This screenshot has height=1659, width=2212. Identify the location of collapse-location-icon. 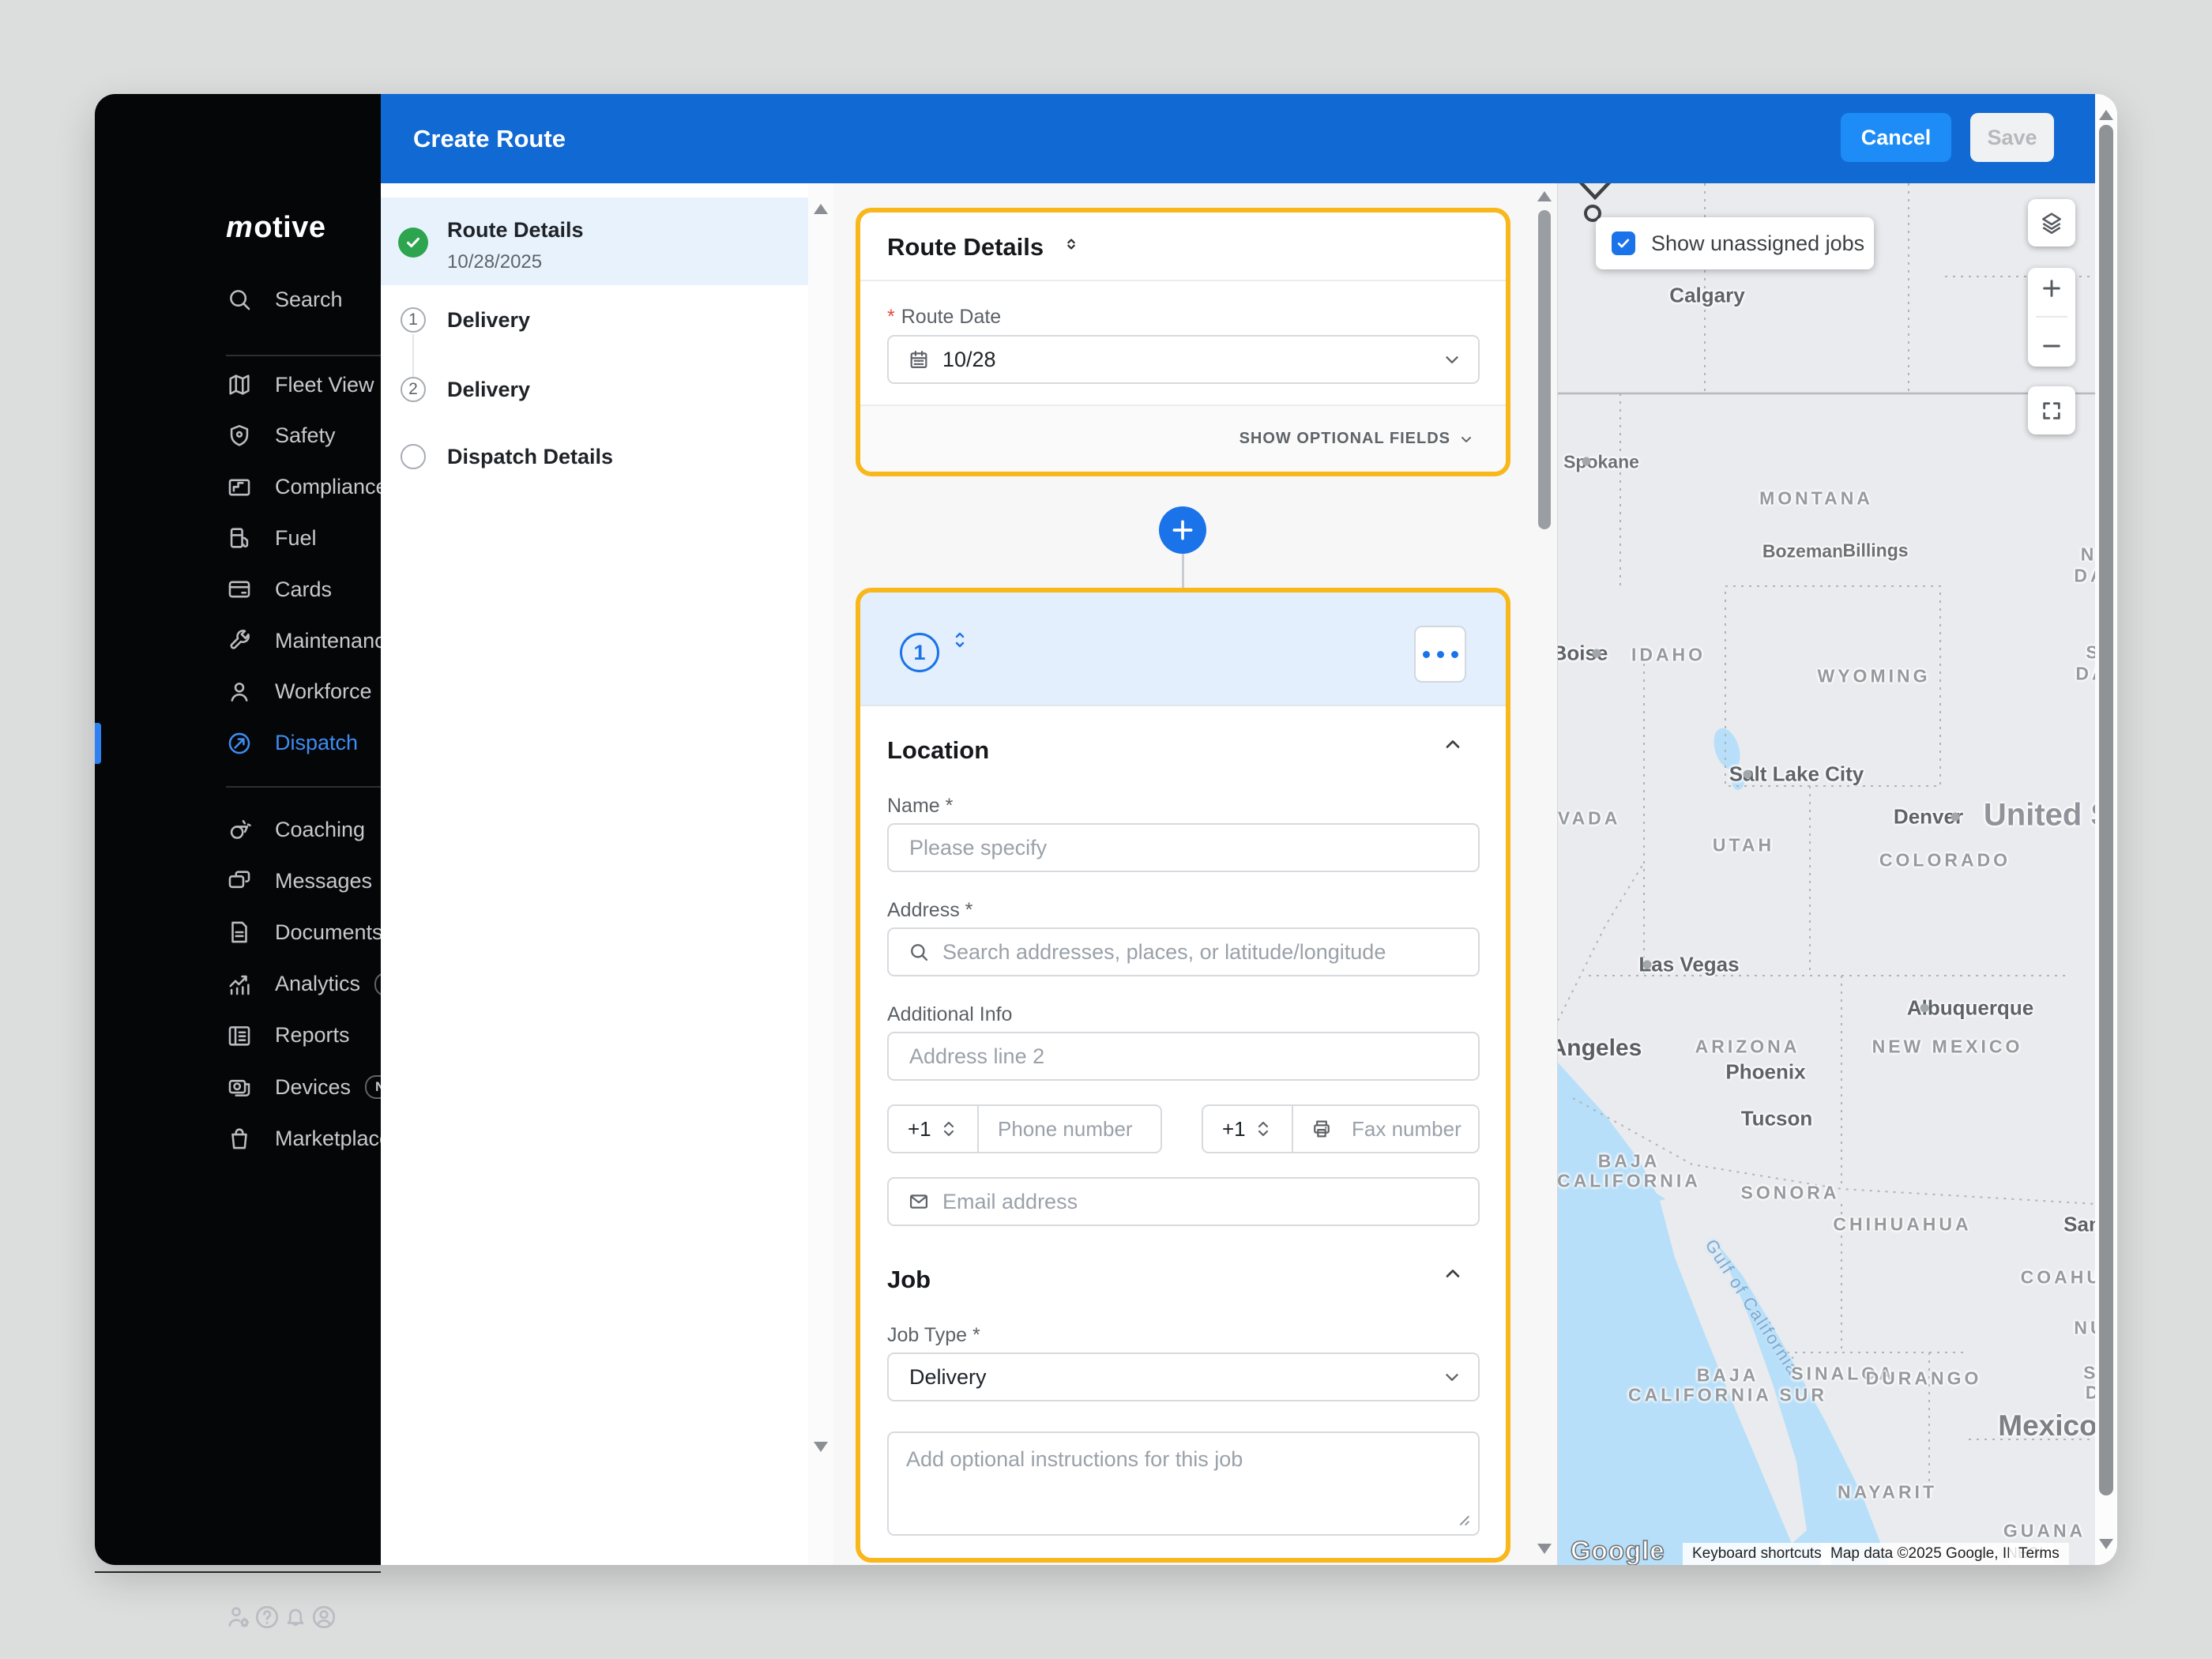
(1453, 744).